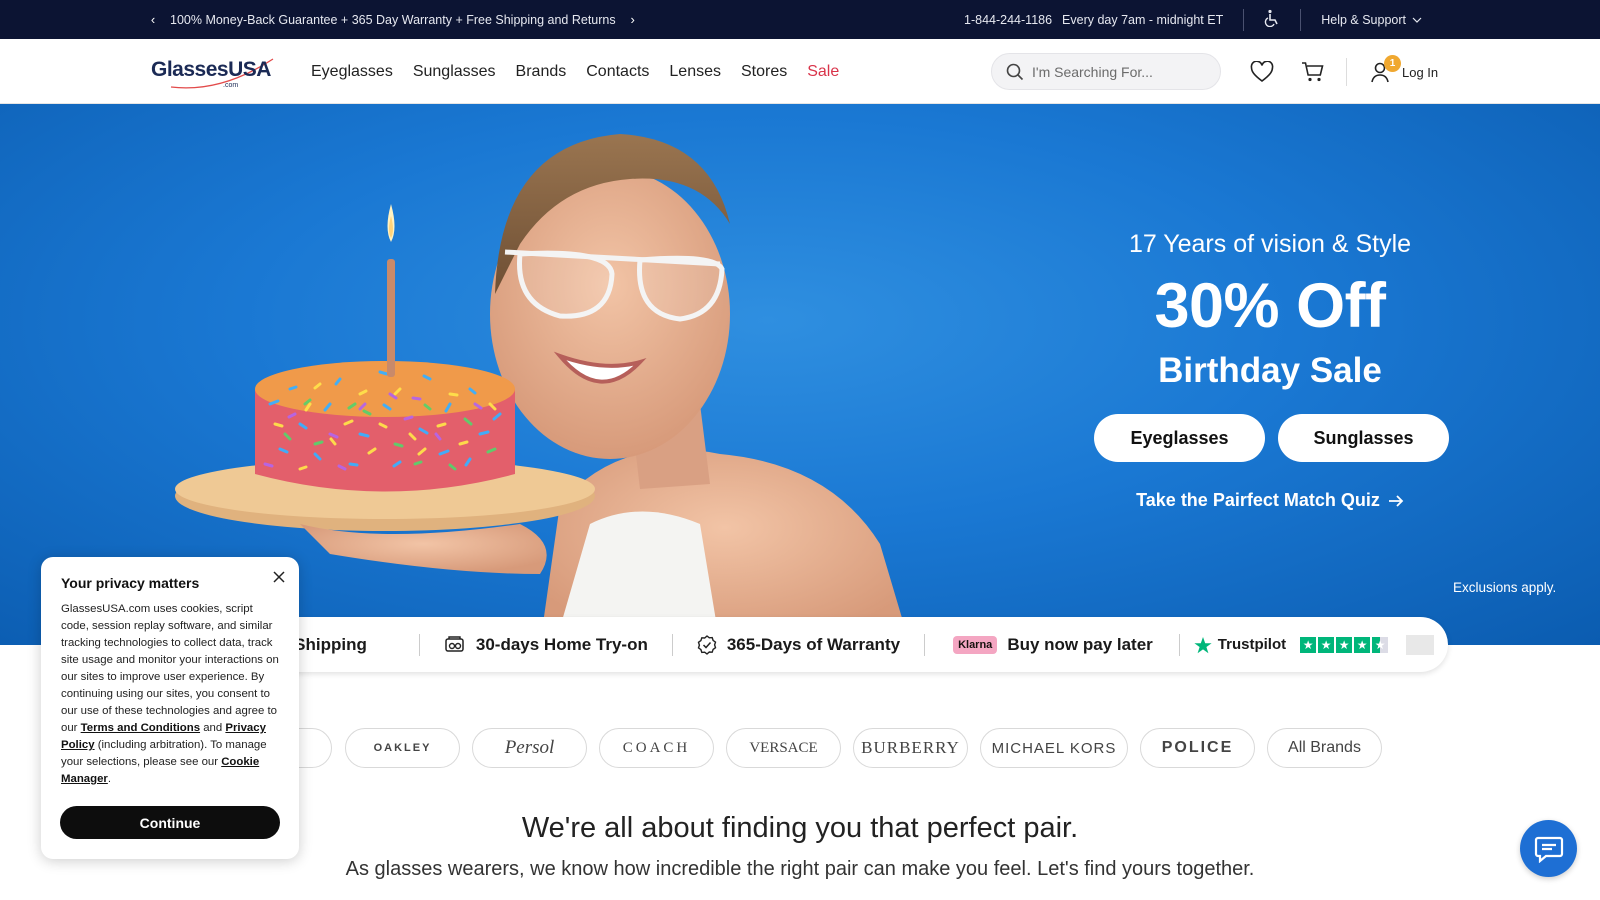 This screenshot has height=900, width=1600. What do you see at coordinates (1396, 500) in the screenshot?
I see `arrow-right-icon` at bounding box center [1396, 500].